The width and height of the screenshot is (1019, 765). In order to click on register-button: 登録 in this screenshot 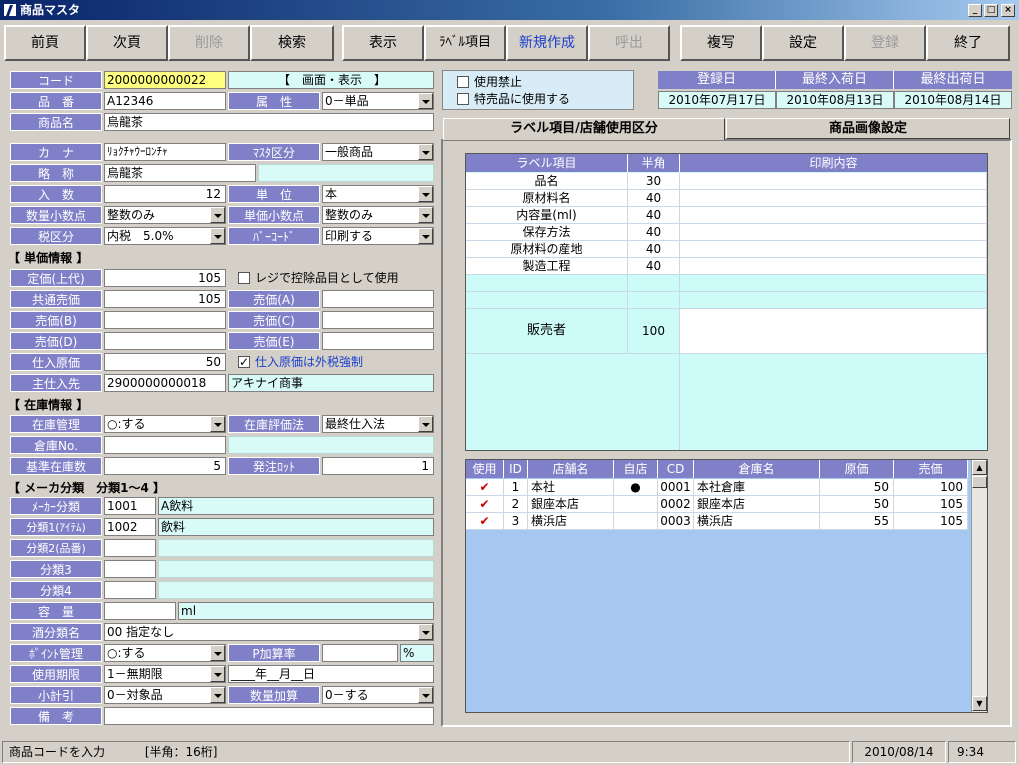, I will do `click(885, 43)`.